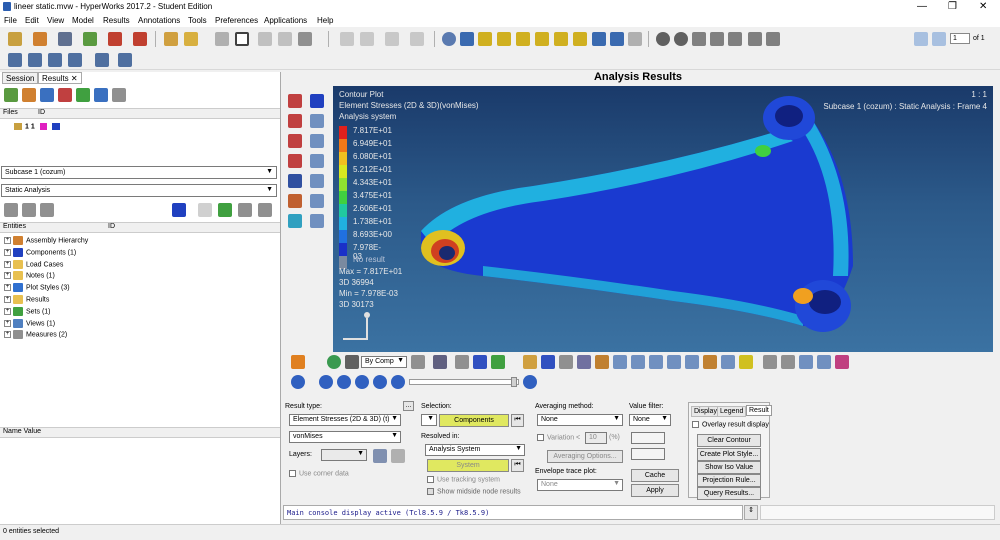 This screenshot has height=540, width=1000. Describe the element at coordinates (983, 6) in the screenshot. I see `close-button: ✕` at that location.